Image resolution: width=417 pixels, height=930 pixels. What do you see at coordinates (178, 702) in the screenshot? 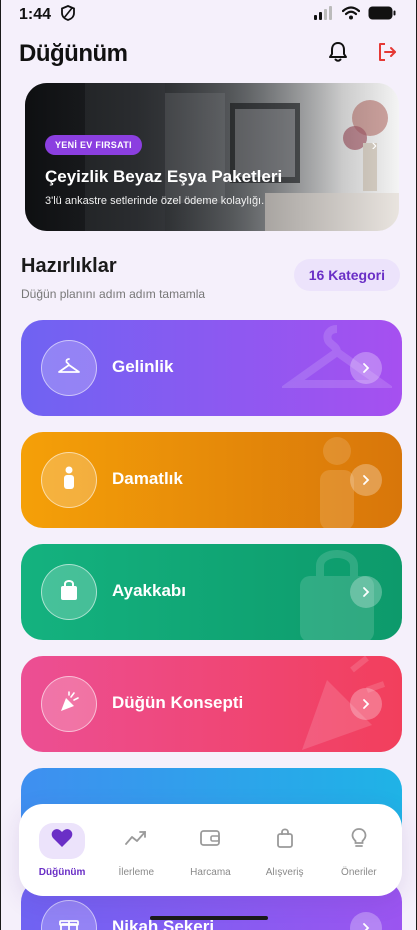
I see `category-label: Düğün Konsepti` at bounding box center [178, 702].